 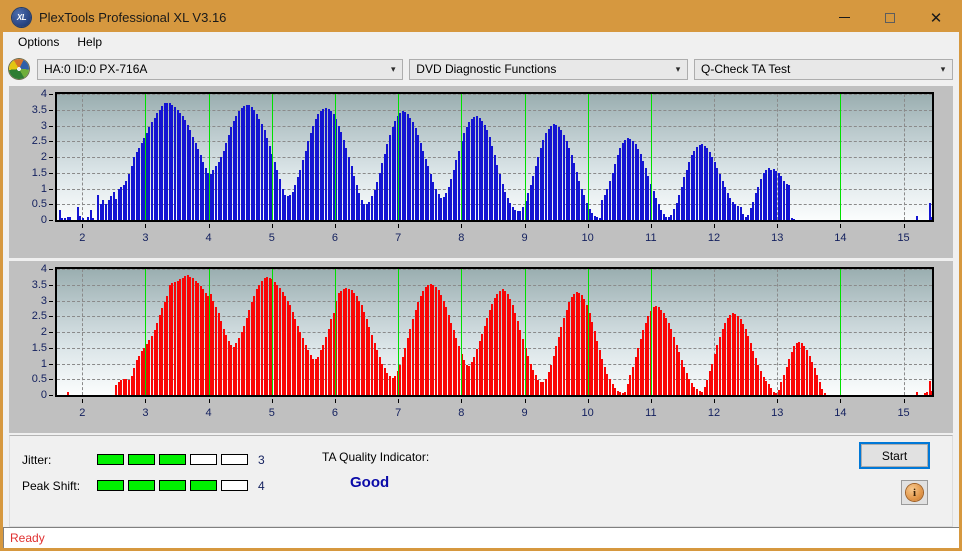 I want to click on peakshift-meter, so click(x=172, y=485).